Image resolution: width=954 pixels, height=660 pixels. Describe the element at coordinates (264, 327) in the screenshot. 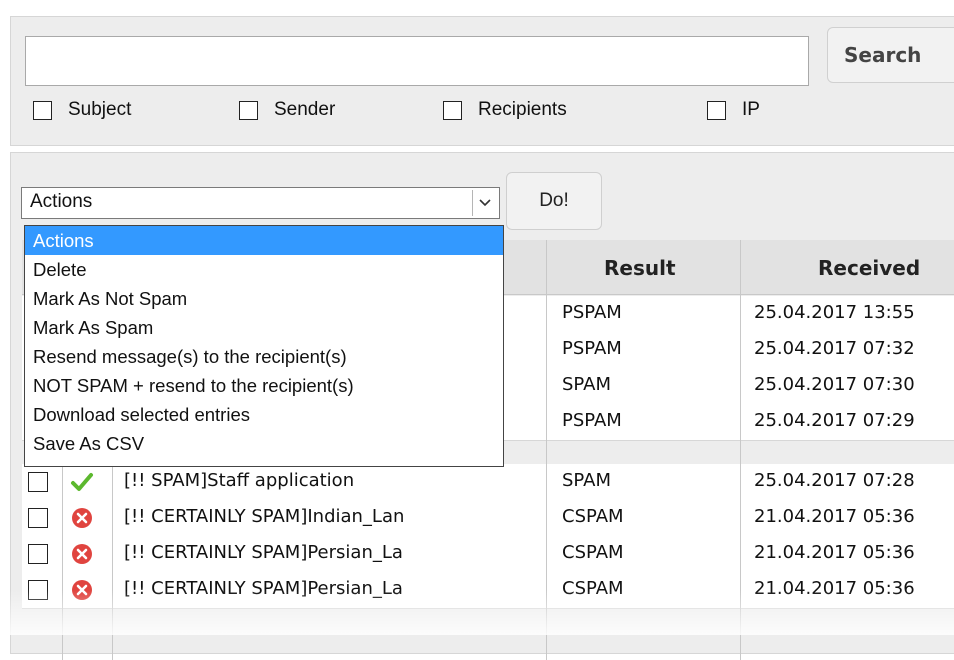

I see `option-mark-spam: Mark As Spam` at that location.